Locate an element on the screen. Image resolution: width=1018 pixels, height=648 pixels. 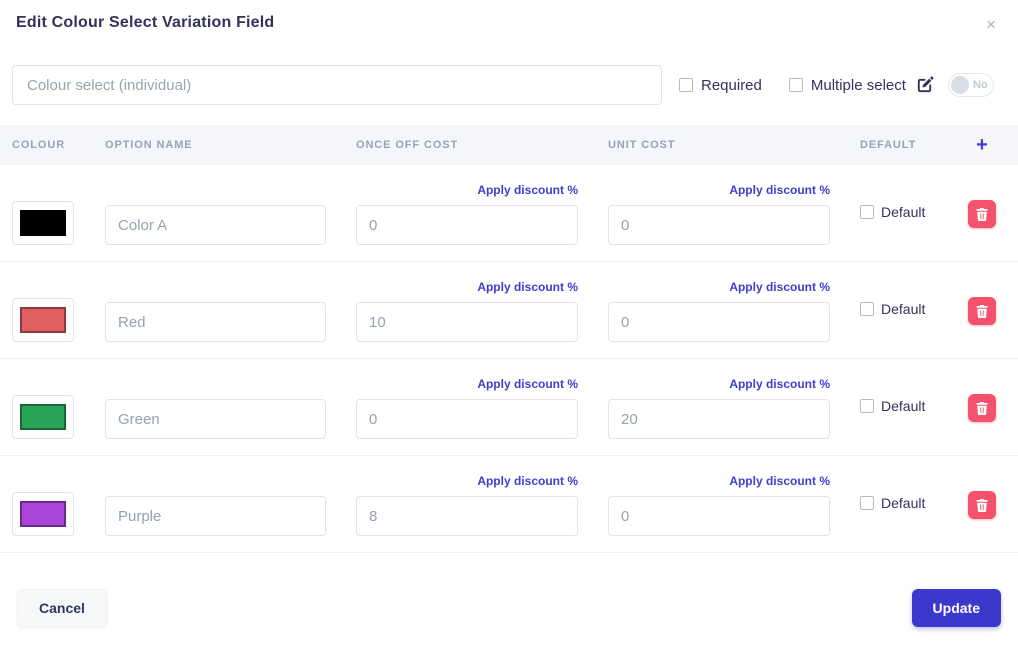
required-checkbox: Required is located at coordinates (720, 85).